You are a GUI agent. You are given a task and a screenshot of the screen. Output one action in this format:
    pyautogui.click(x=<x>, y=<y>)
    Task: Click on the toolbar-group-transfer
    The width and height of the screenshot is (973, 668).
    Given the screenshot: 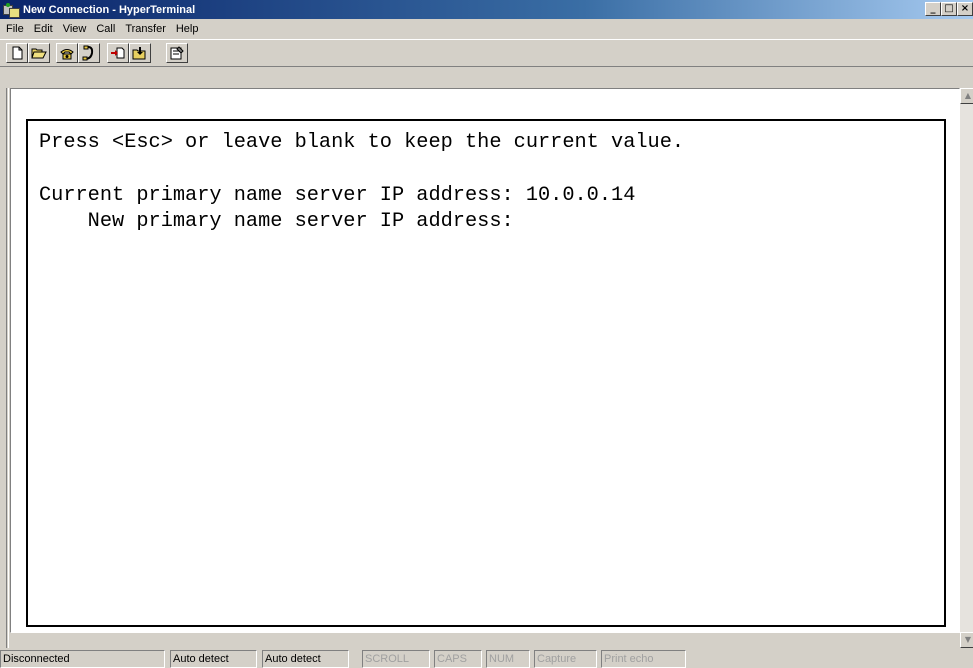 What is the action you would take?
    pyautogui.click(x=129, y=53)
    